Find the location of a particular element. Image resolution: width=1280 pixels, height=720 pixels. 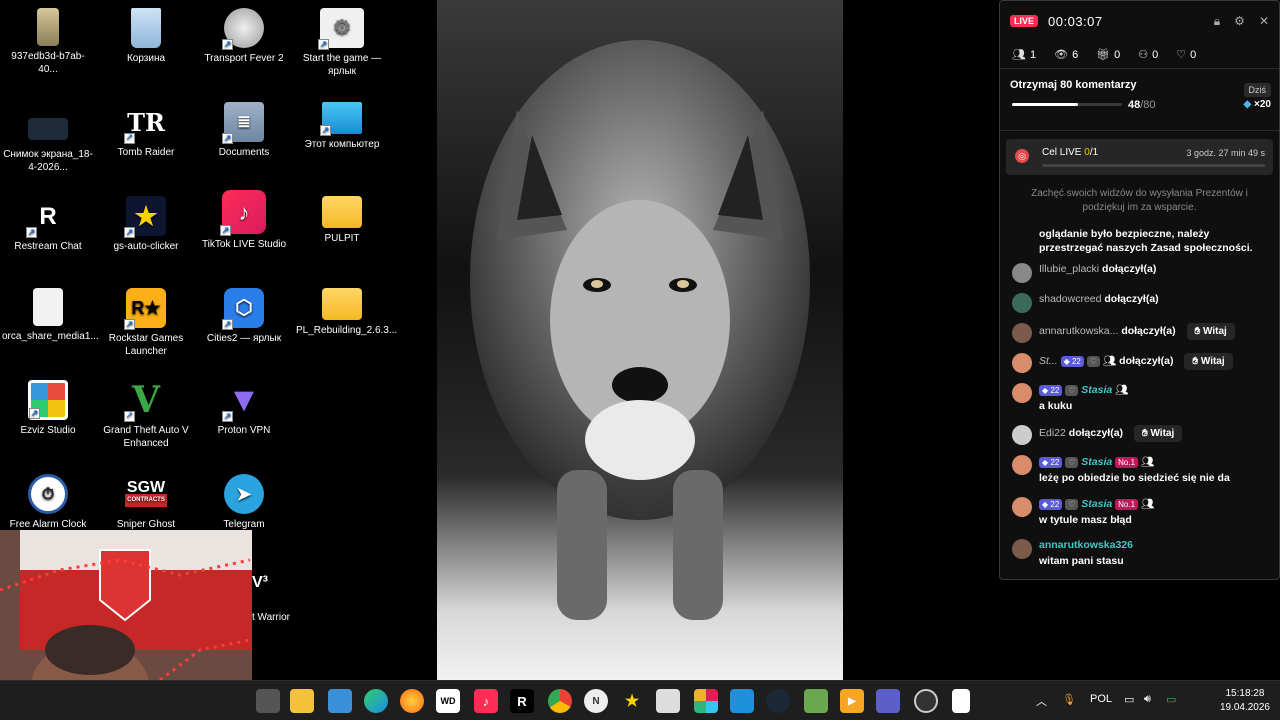

chat-username: Edi22 is located at coordinates (1052, 433).